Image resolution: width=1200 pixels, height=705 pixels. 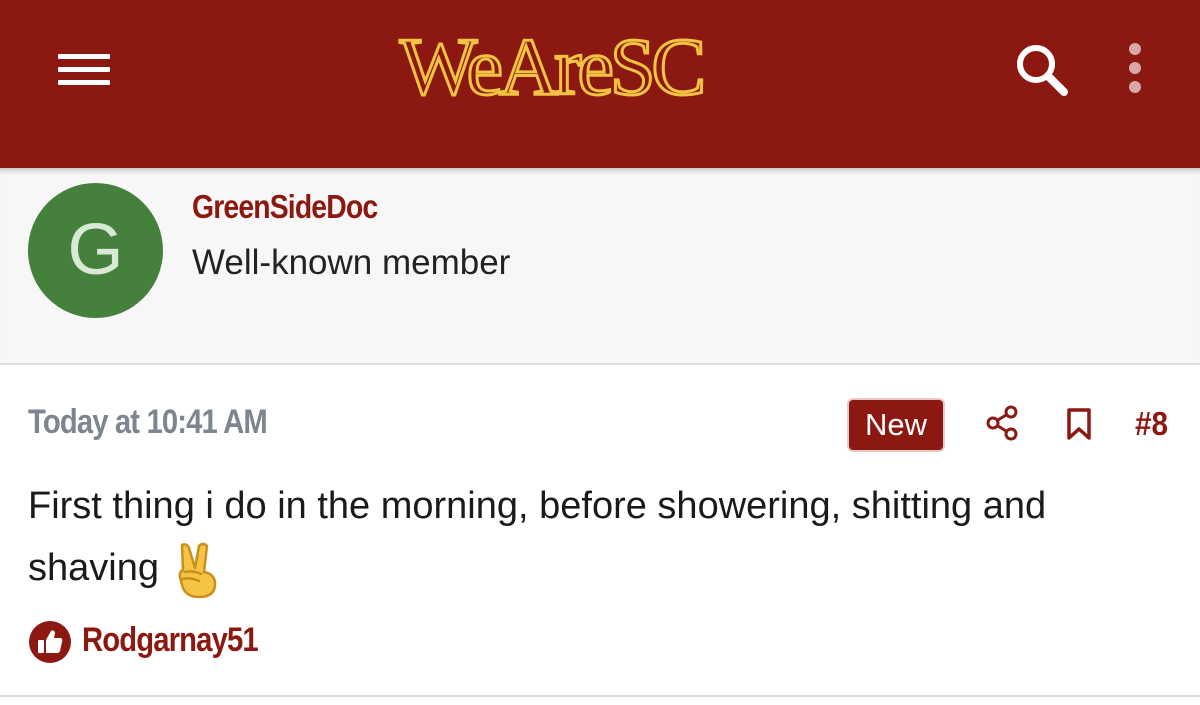 I want to click on new-badge: New, so click(x=896, y=425).